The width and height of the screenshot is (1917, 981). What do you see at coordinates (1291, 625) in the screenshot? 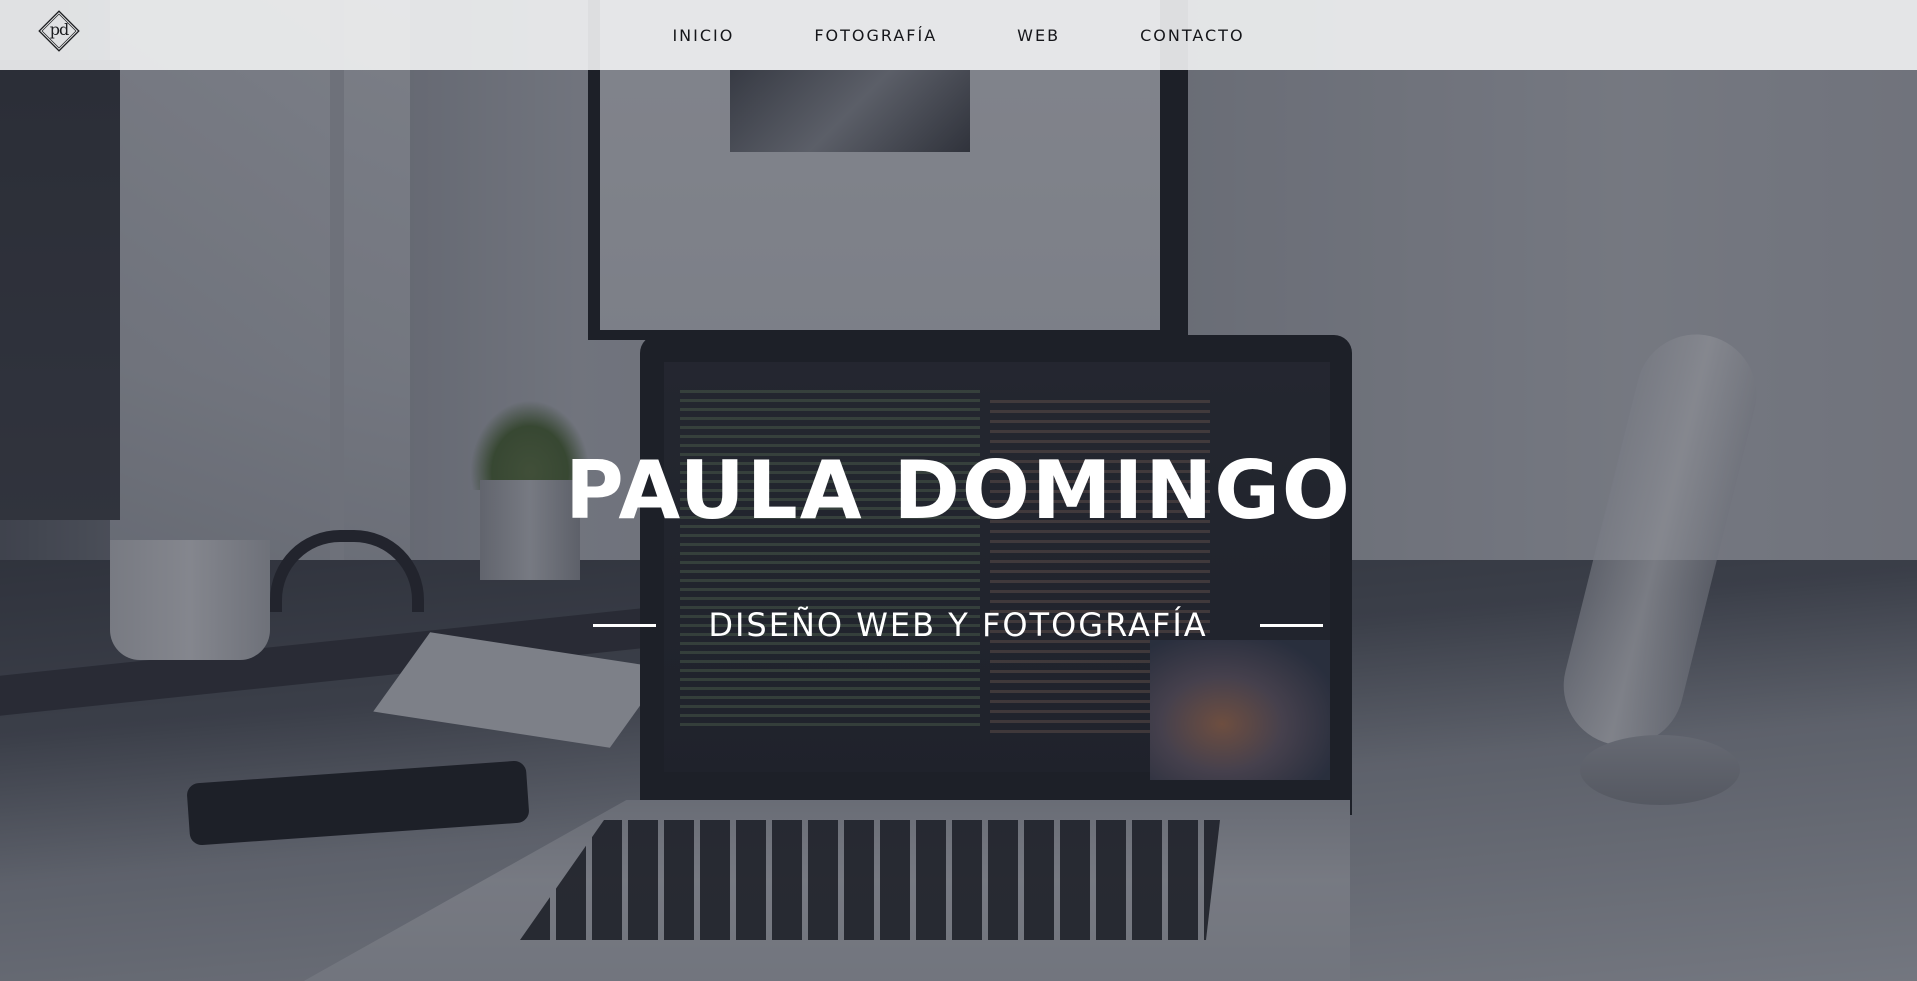
I see `subtitle-divider-right` at bounding box center [1291, 625].